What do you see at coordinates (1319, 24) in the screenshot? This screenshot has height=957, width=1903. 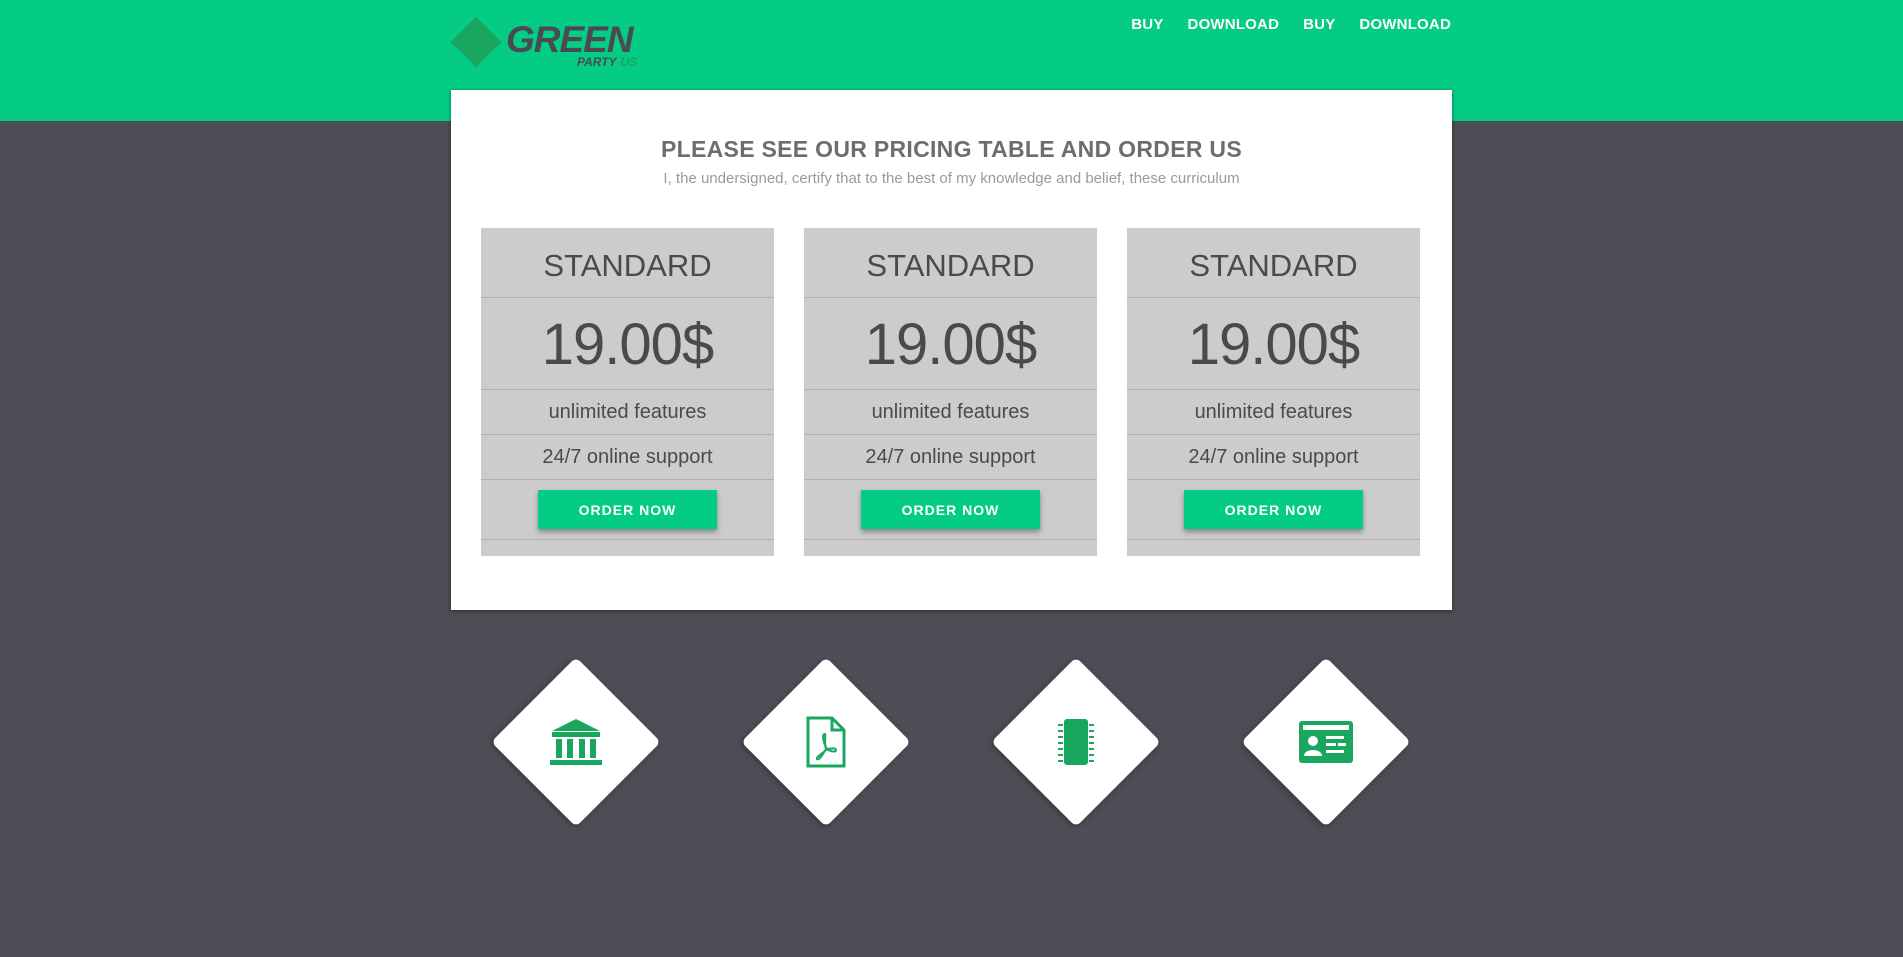 I see `nav-item-buy-2: BUY` at bounding box center [1319, 24].